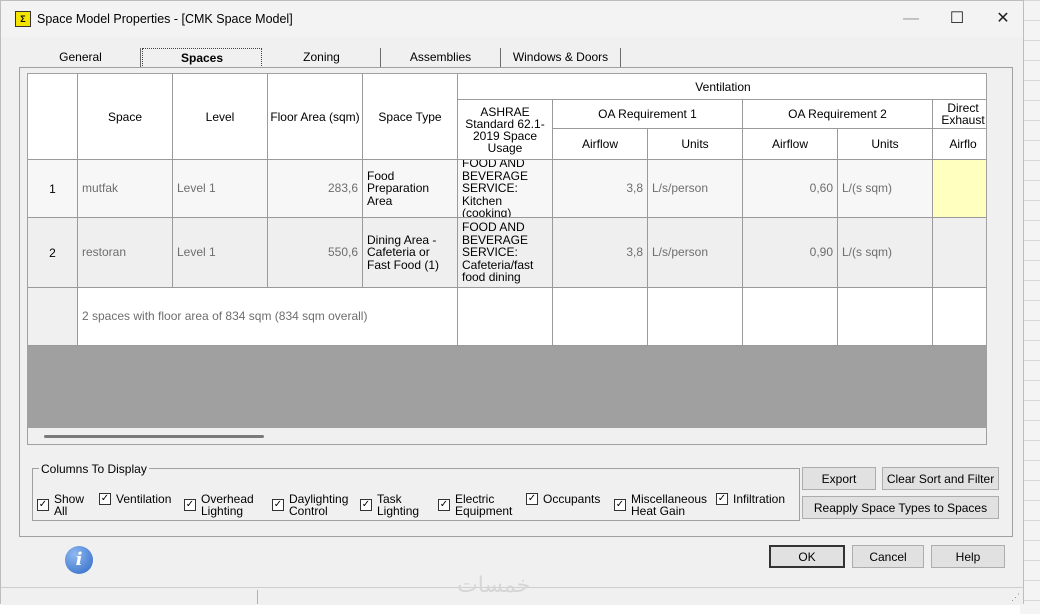 This screenshot has height=614, width=1040. Describe the element at coordinates (838, 114) in the screenshot. I see `header-oa-requirement-2: OA Requirement 2` at that location.